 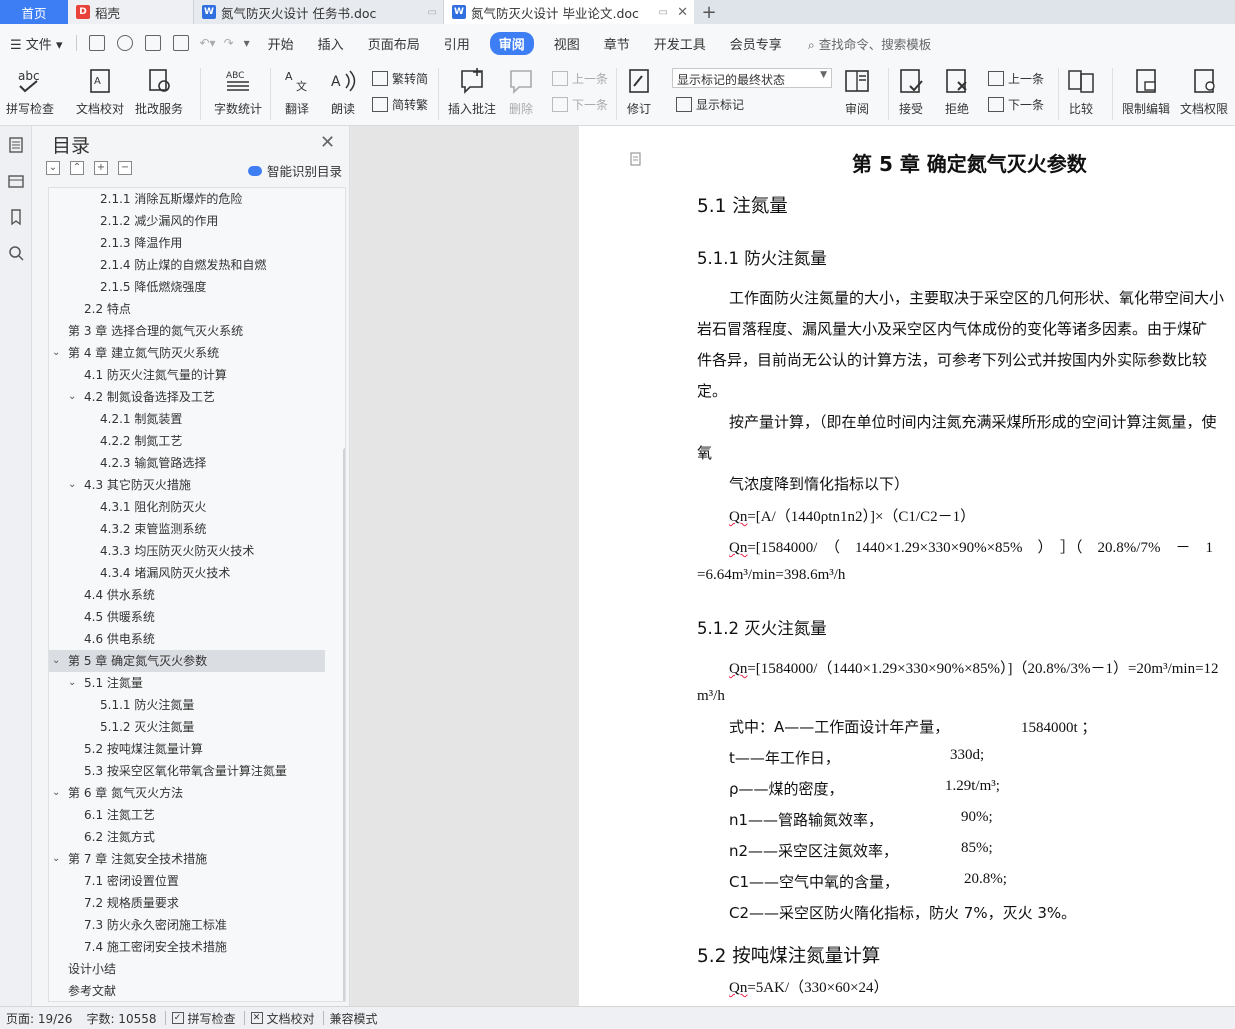 What do you see at coordinates (92, 990) in the screenshot?
I see `toc-item: 参考文献` at bounding box center [92, 990].